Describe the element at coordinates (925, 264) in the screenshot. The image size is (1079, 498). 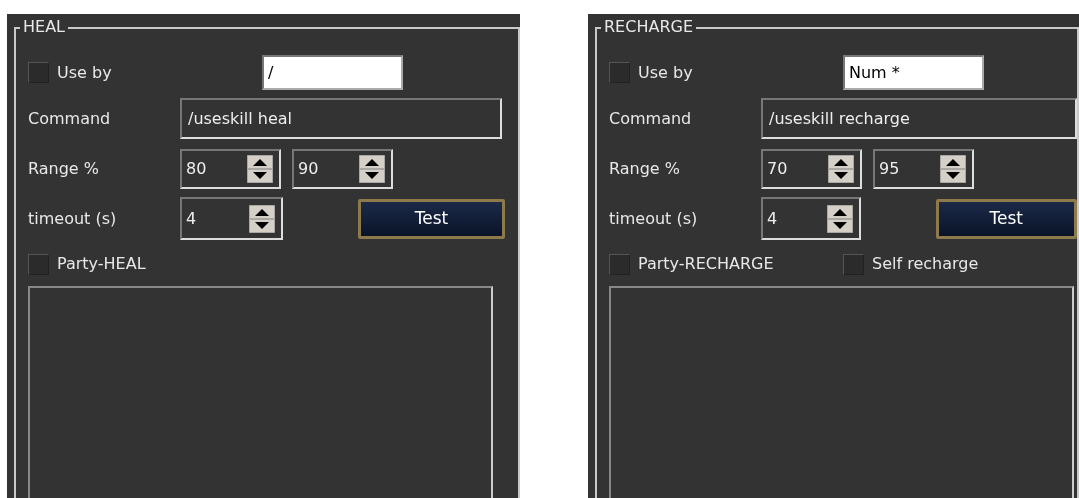
I see `checkbox-label: Self recharge` at that location.